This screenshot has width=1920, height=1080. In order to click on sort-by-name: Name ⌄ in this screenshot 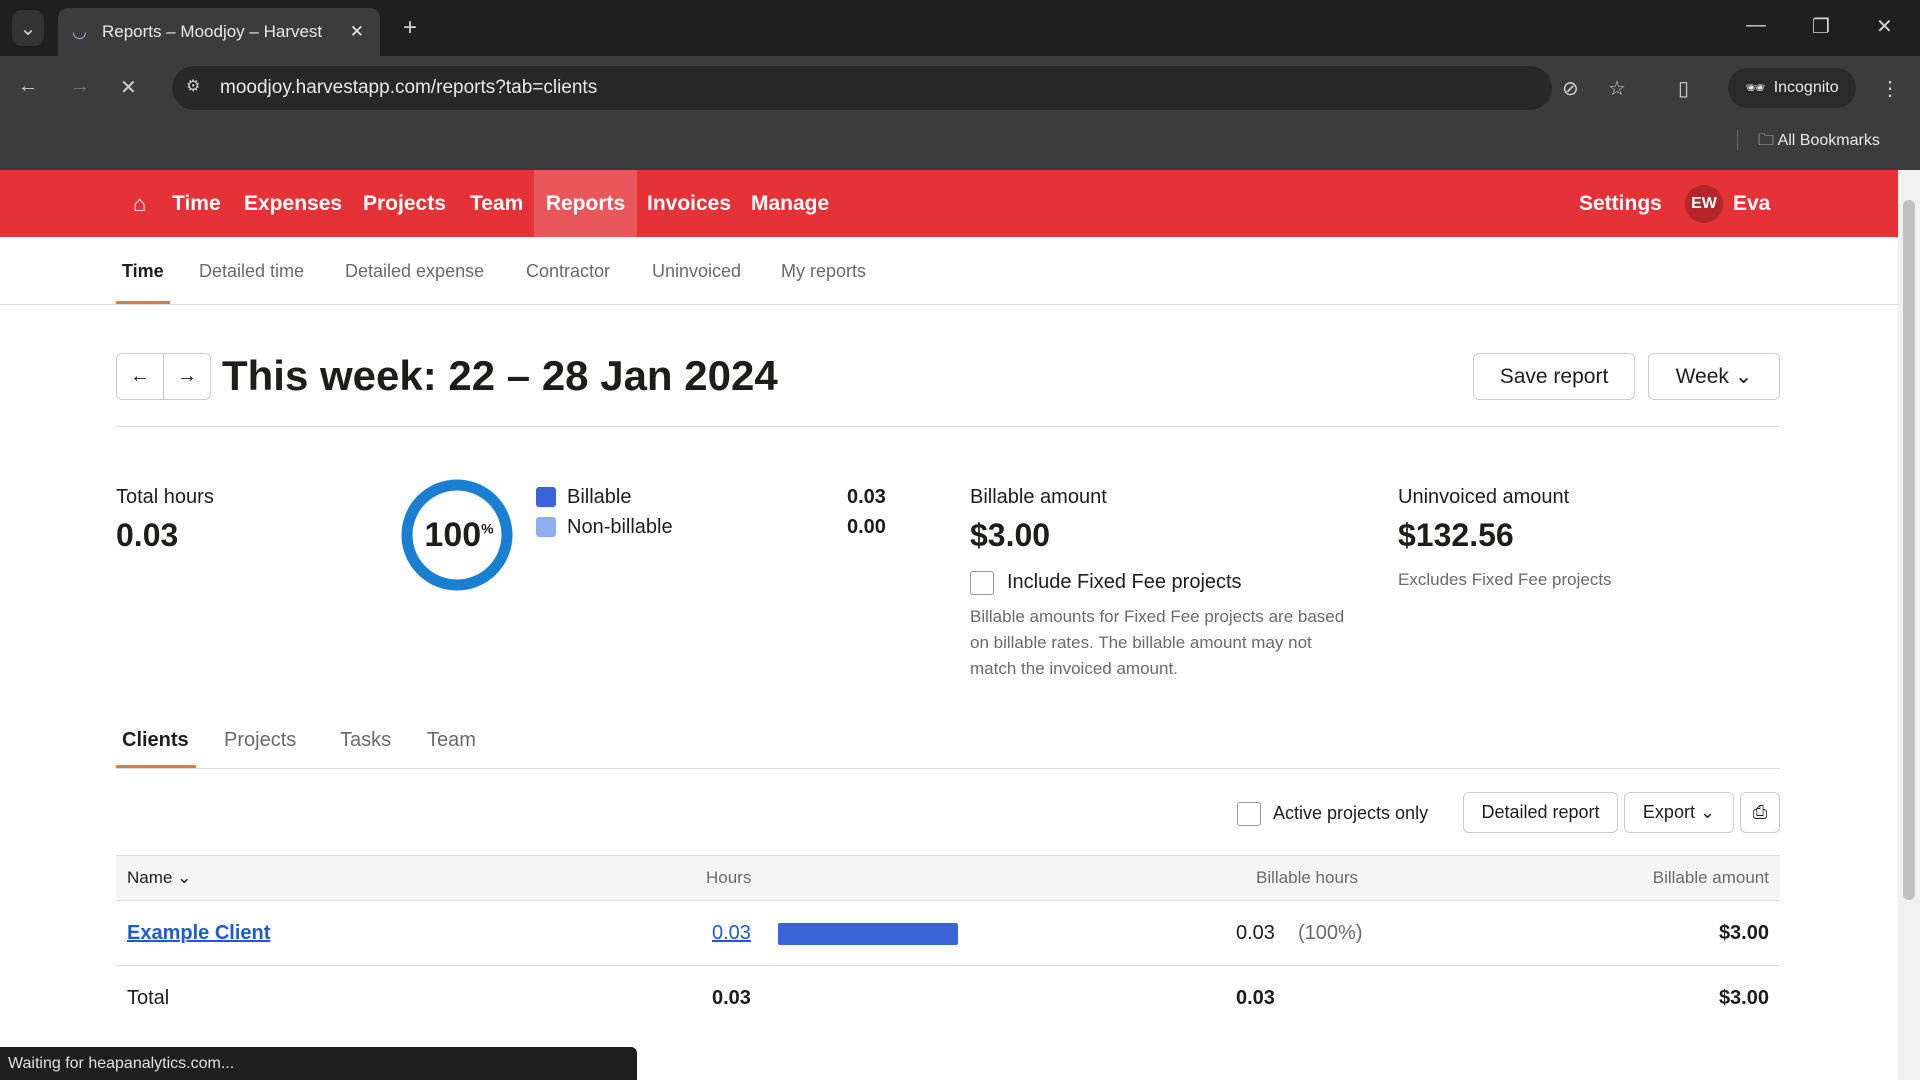, I will do `click(159, 878)`.